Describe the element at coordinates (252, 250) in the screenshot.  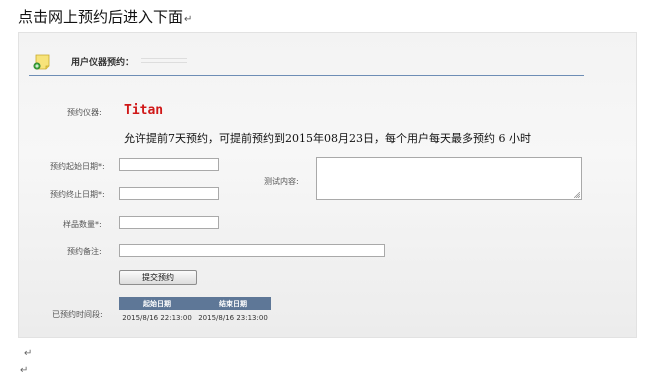
I see `remark-input` at that location.